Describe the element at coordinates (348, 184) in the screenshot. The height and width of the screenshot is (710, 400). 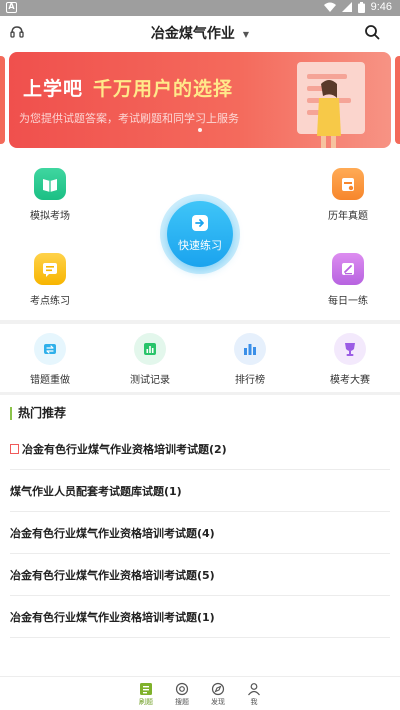
I see `calendar-icon` at that location.